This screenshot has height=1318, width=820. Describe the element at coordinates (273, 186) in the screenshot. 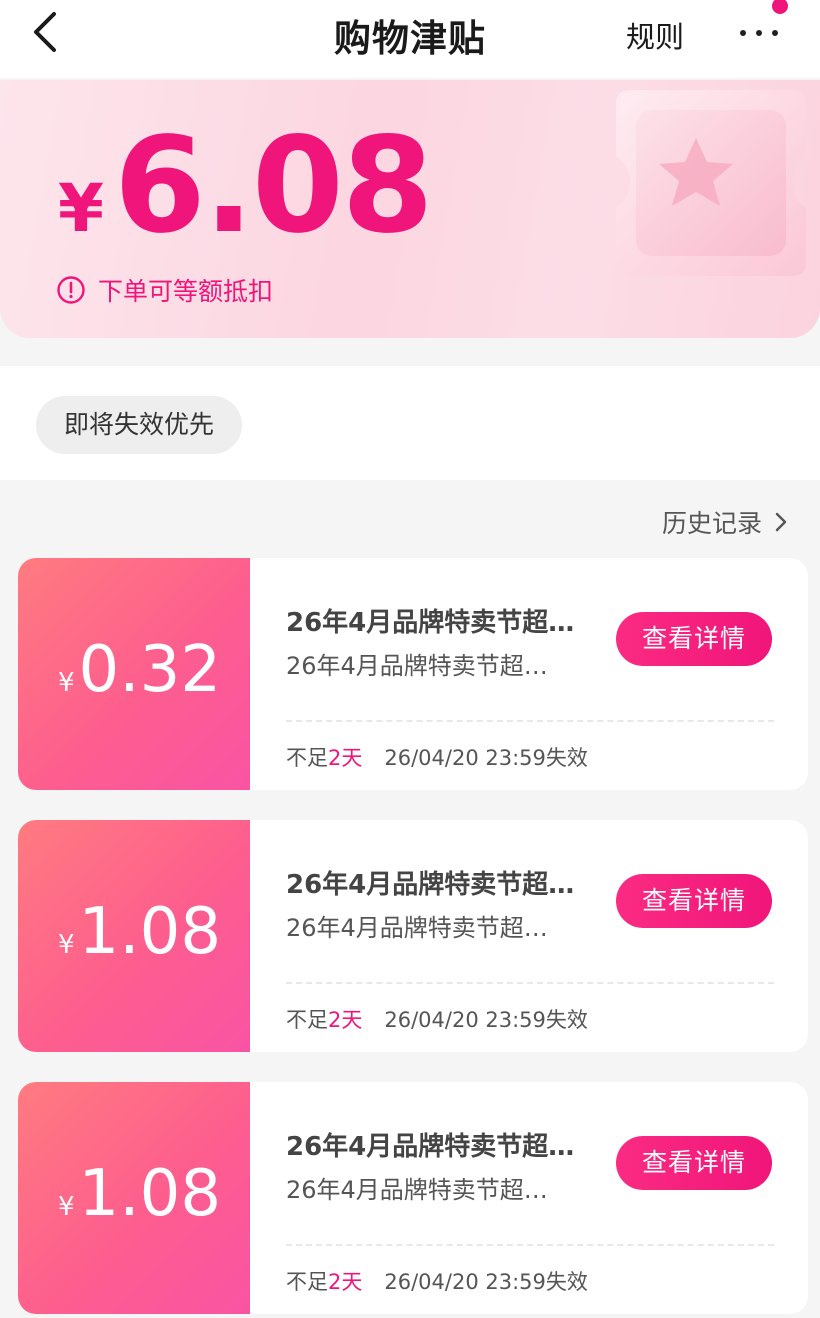

I see `allowance-amount: 6.08` at that location.